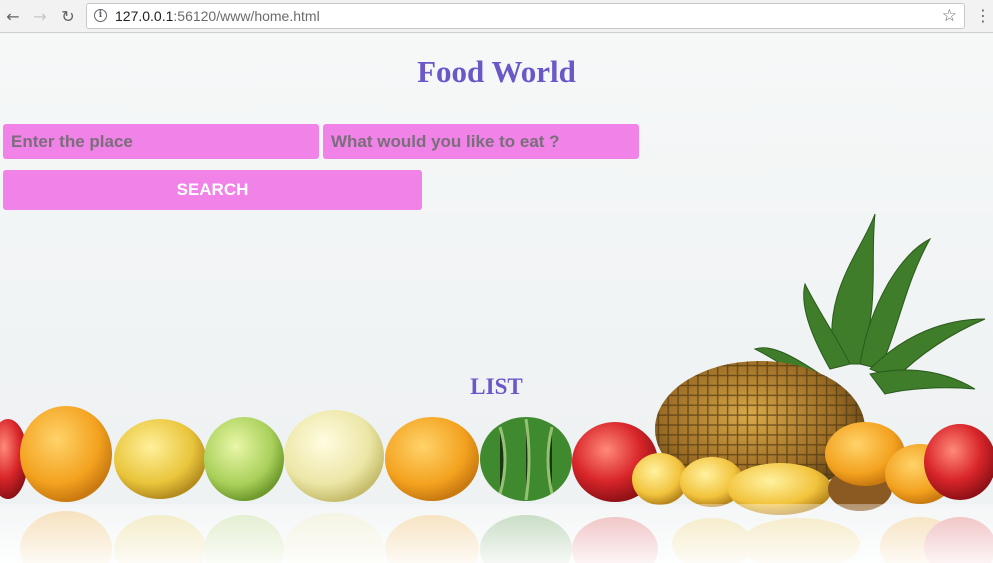 The height and width of the screenshot is (563, 993). I want to click on menu-icon: ⋮, so click(983, 16).